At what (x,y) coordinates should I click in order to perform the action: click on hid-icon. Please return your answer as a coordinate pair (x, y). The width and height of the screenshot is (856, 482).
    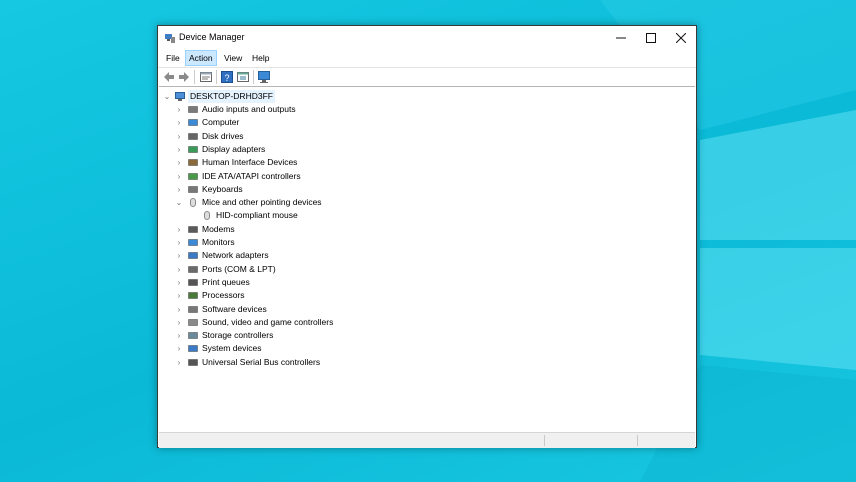
    Looking at the image, I should click on (193, 162).